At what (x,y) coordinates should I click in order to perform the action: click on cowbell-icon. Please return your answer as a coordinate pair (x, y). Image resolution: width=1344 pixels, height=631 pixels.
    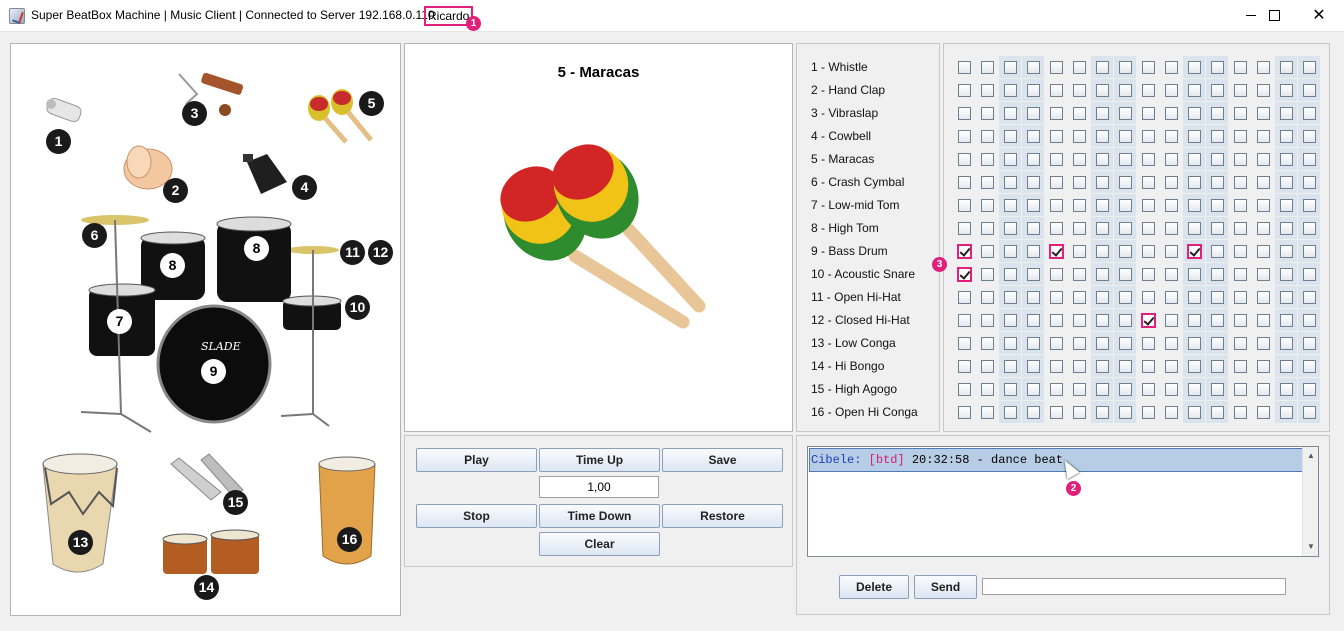
    Looking at the image, I should click on (265, 174).